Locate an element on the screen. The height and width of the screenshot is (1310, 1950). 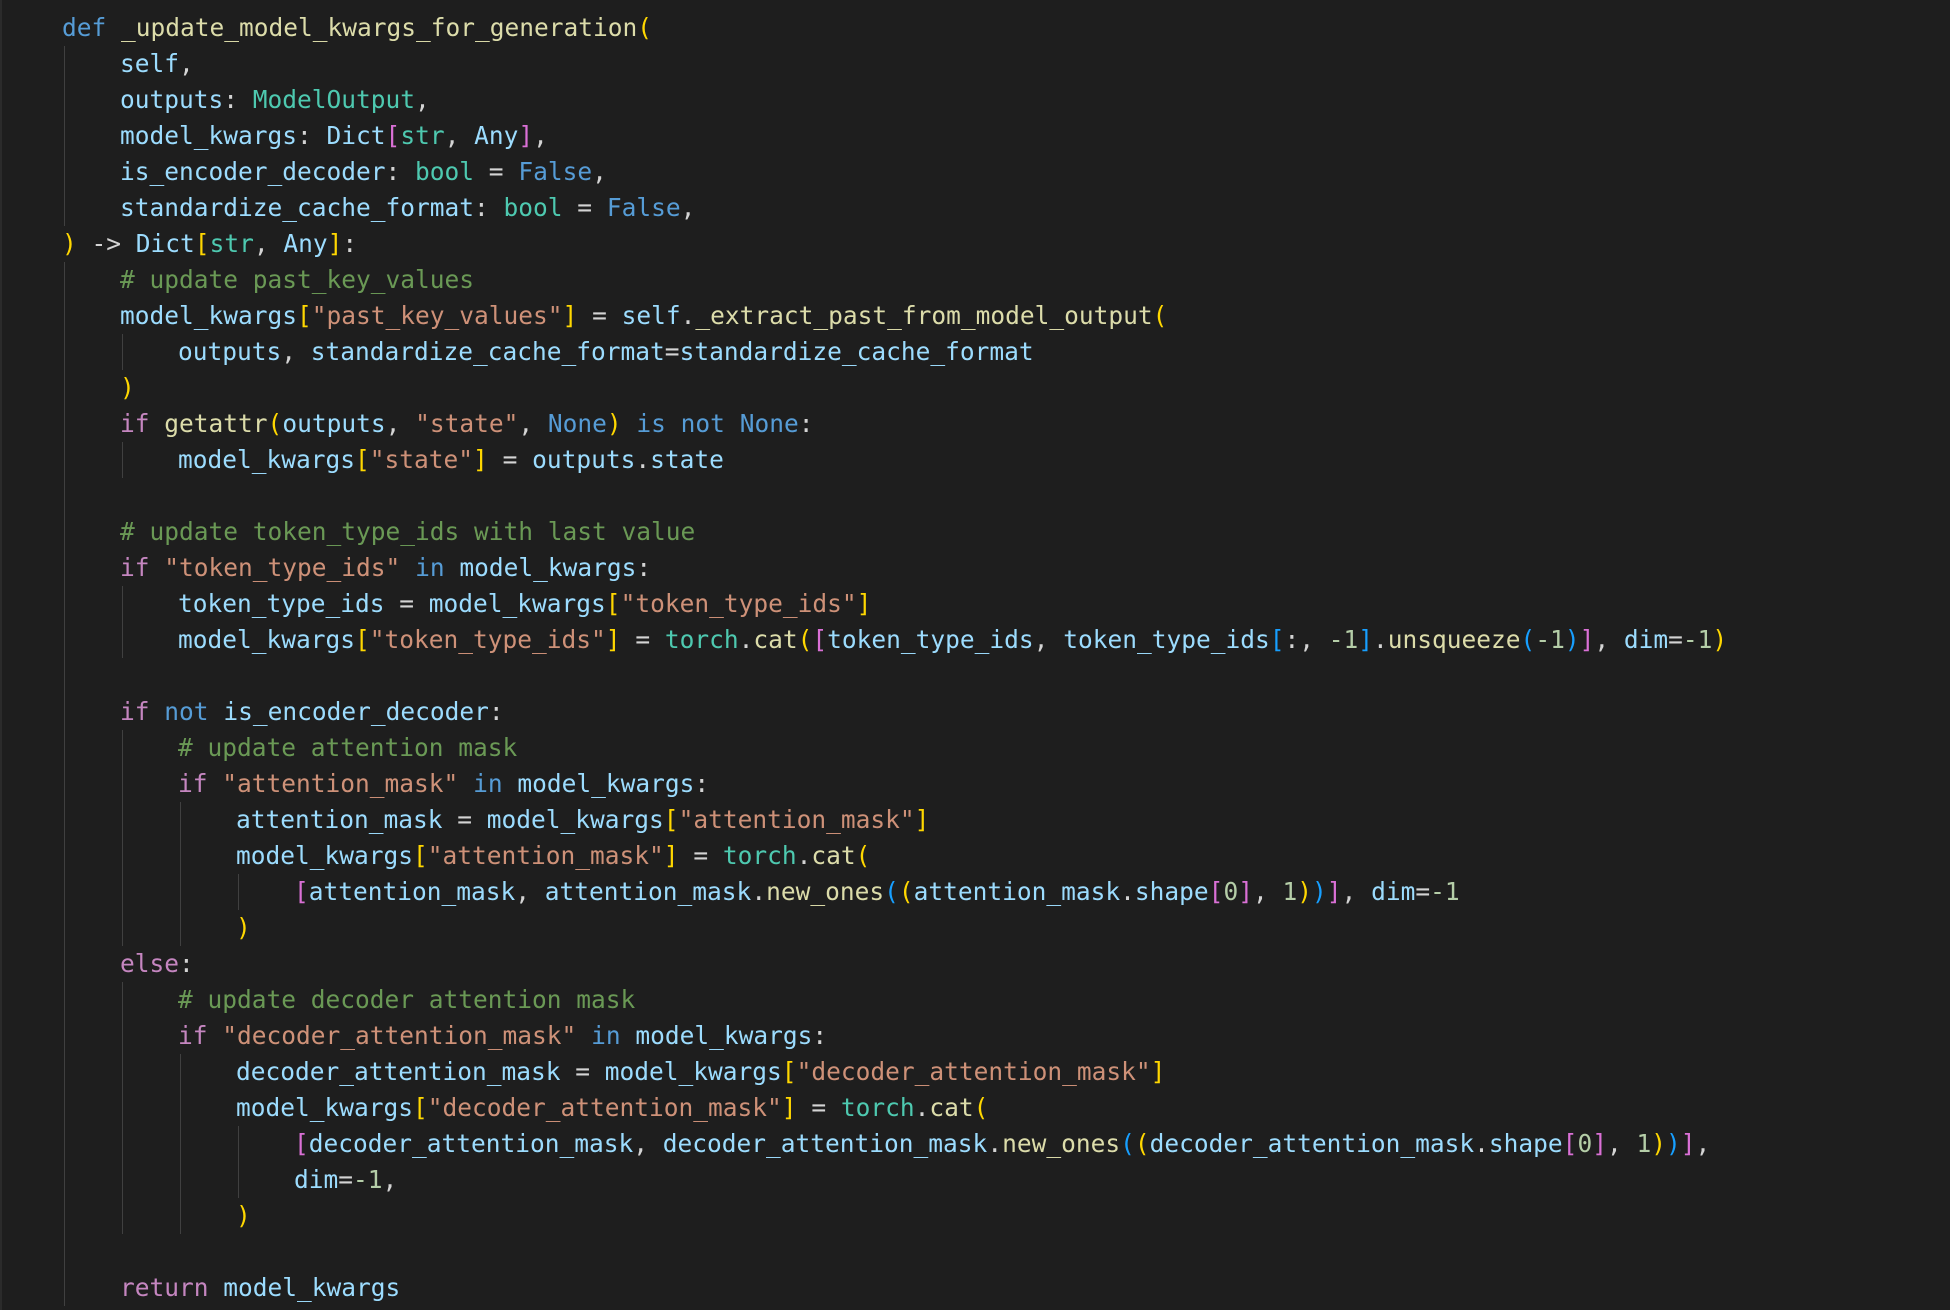
code-line: outputs: ModelOutput, is located at coordinates (275, 100).